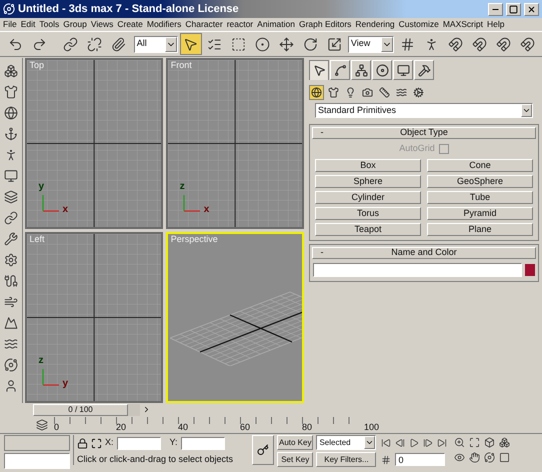  Describe the element at coordinates (121, 427) in the screenshot. I see `frame-number: 20` at that location.